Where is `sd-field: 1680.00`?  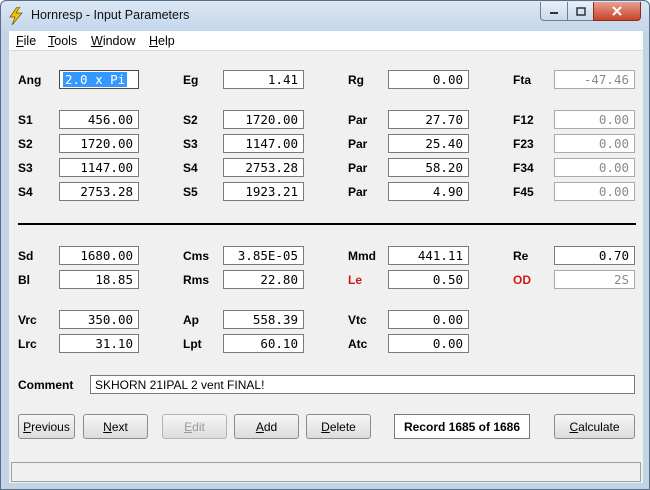 sd-field: 1680.00 is located at coordinates (99, 255).